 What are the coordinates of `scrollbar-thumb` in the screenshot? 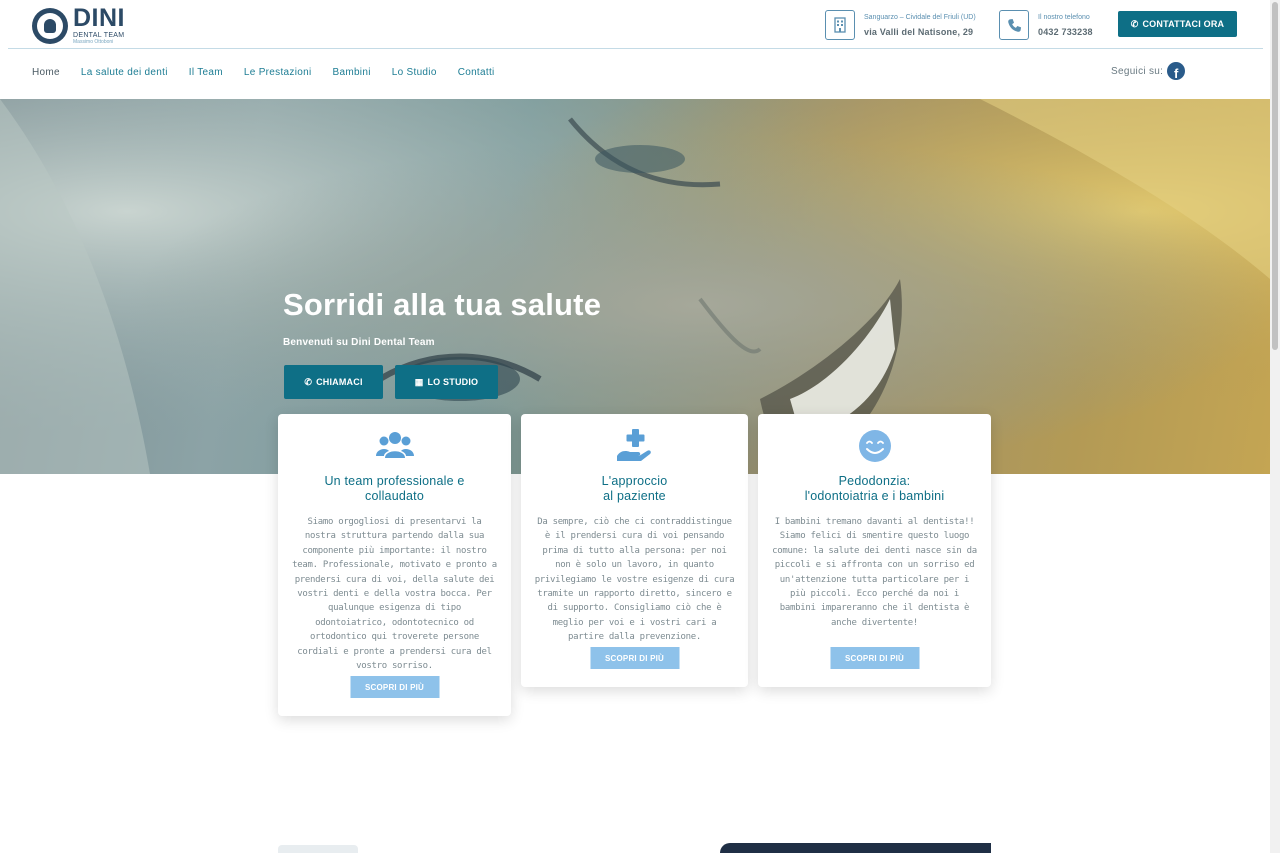 It's located at (1275, 176).